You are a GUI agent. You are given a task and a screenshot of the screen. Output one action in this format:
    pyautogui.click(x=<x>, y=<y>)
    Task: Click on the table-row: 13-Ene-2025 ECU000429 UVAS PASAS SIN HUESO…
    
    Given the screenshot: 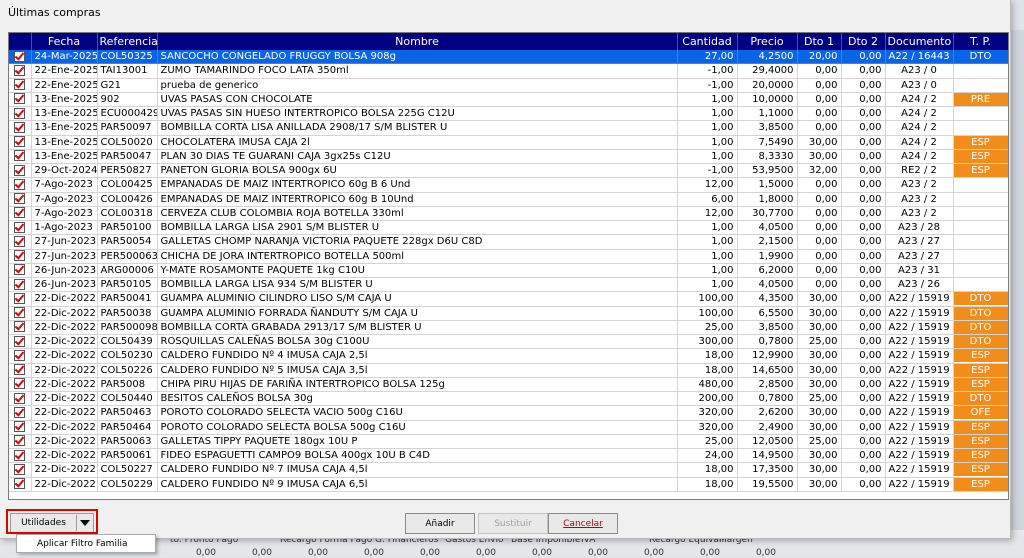 What is the action you would take?
    pyautogui.click(x=508, y=114)
    